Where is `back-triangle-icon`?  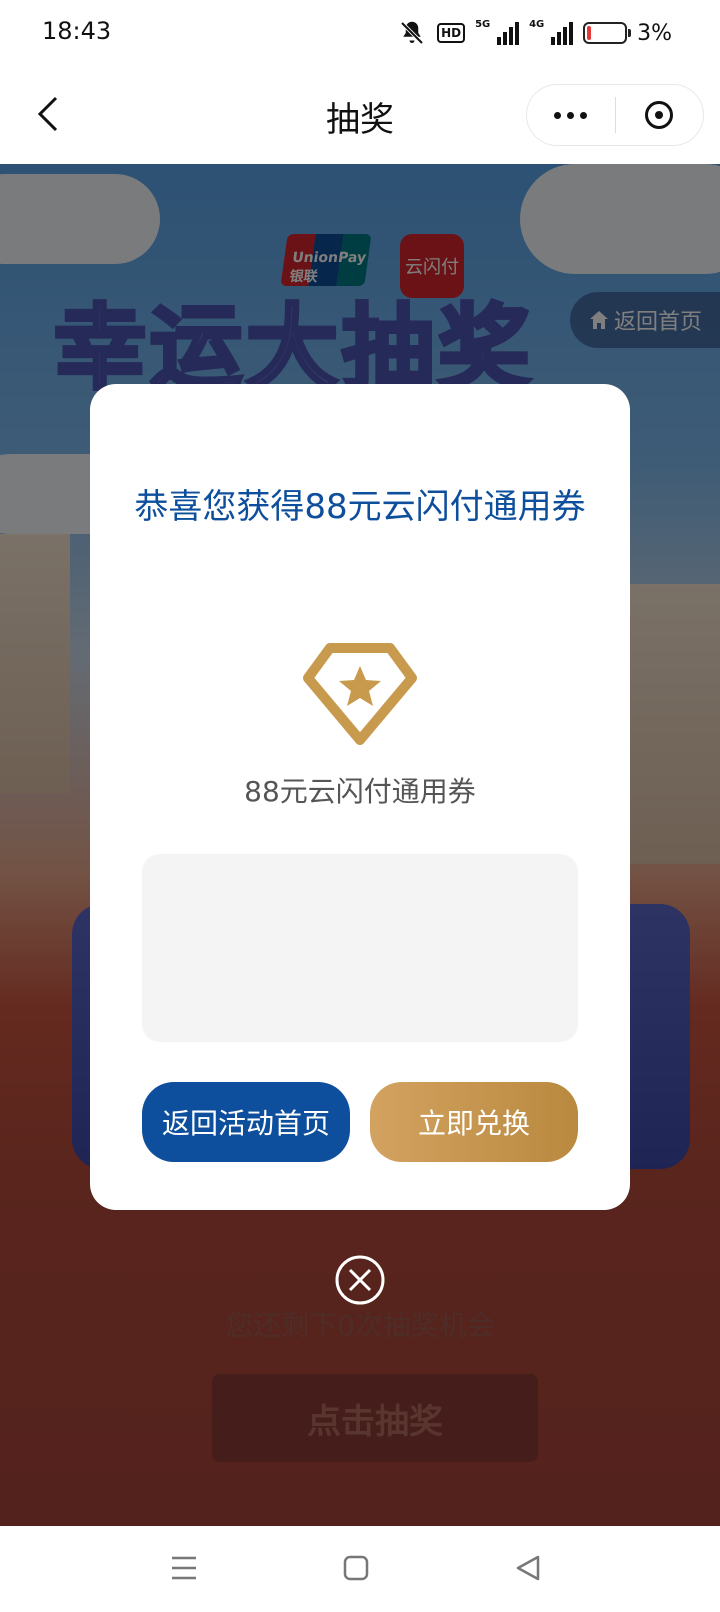
back-triangle-icon is located at coordinates (528, 1568).